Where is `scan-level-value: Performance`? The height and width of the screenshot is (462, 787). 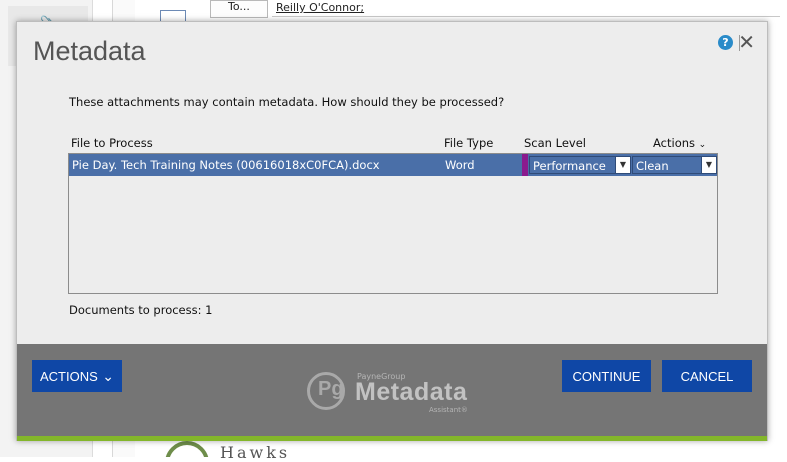 scan-level-value: Performance is located at coordinates (569, 166).